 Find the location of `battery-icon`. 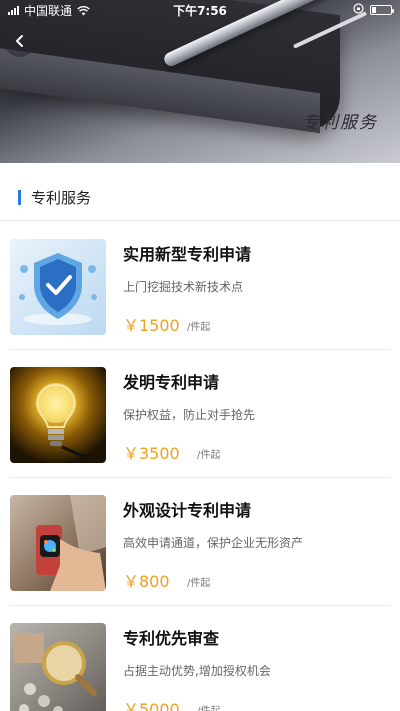

battery-icon is located at coordinates (382, 10).